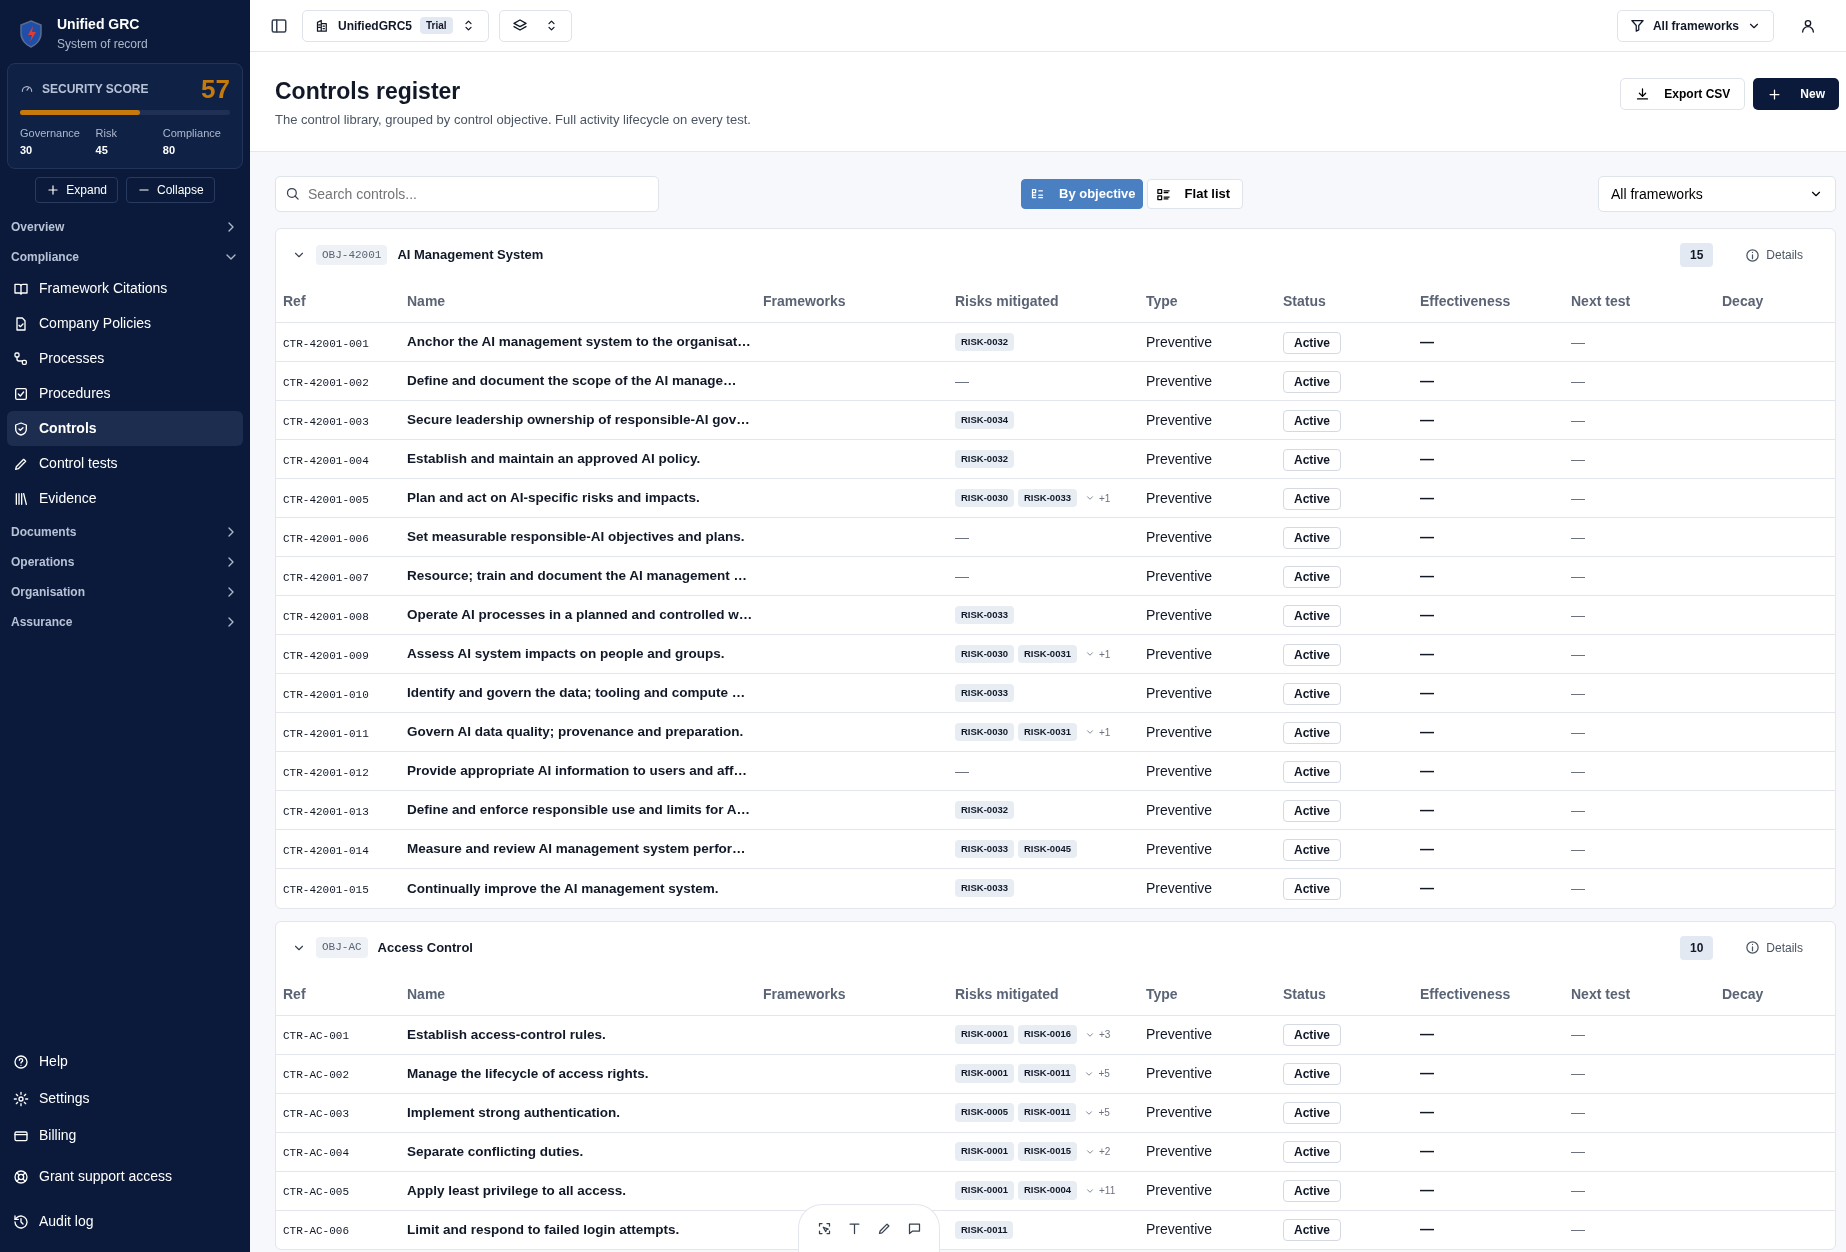  What do you see at coordinates (316, 1114) in the screenshot?
I see `control-ref: CTR-AC-003` at bounding box center [316, 1114].